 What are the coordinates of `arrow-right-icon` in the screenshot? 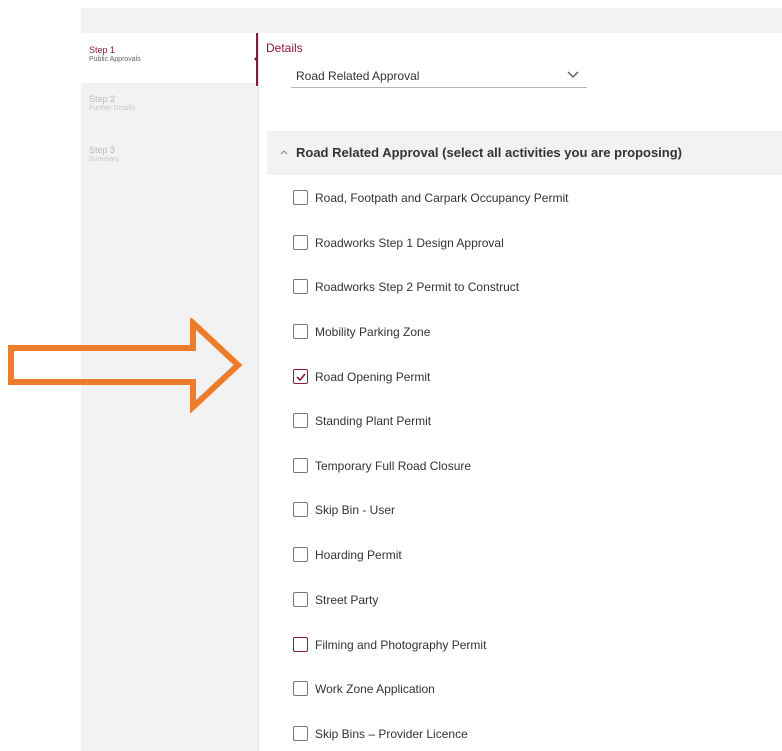 It's located at (125, 365).